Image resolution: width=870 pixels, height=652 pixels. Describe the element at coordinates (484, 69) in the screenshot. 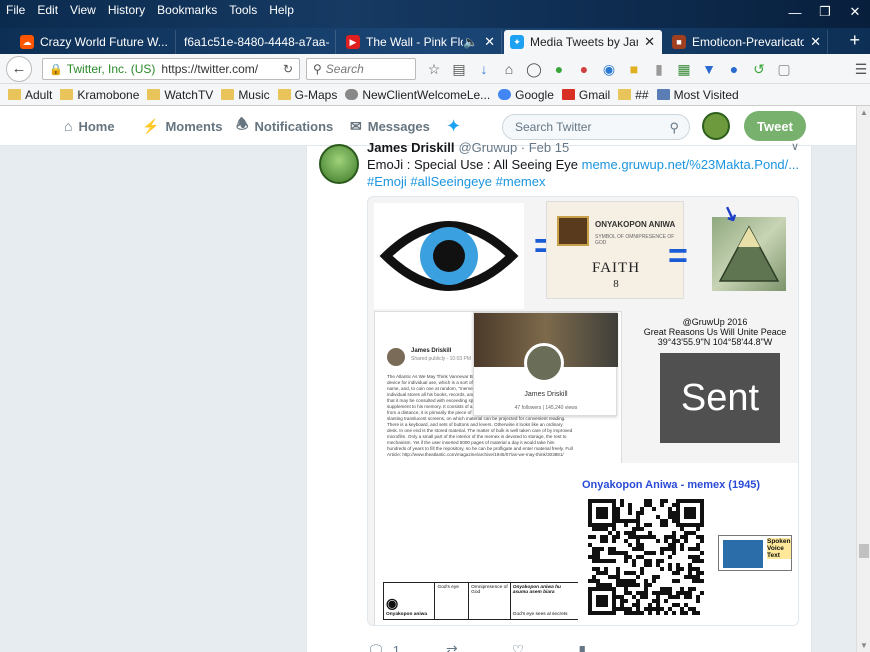

I see `download-icon: ↓` at that location.